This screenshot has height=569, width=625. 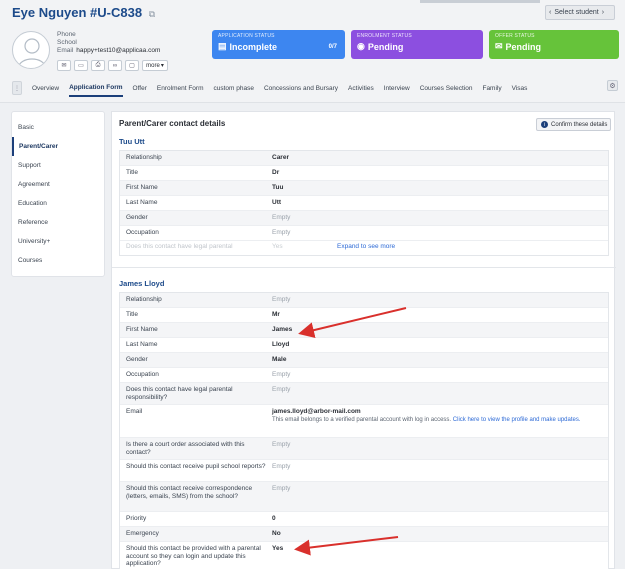 I want to click on delete-icon: ▢, so click(x=132, y=65).